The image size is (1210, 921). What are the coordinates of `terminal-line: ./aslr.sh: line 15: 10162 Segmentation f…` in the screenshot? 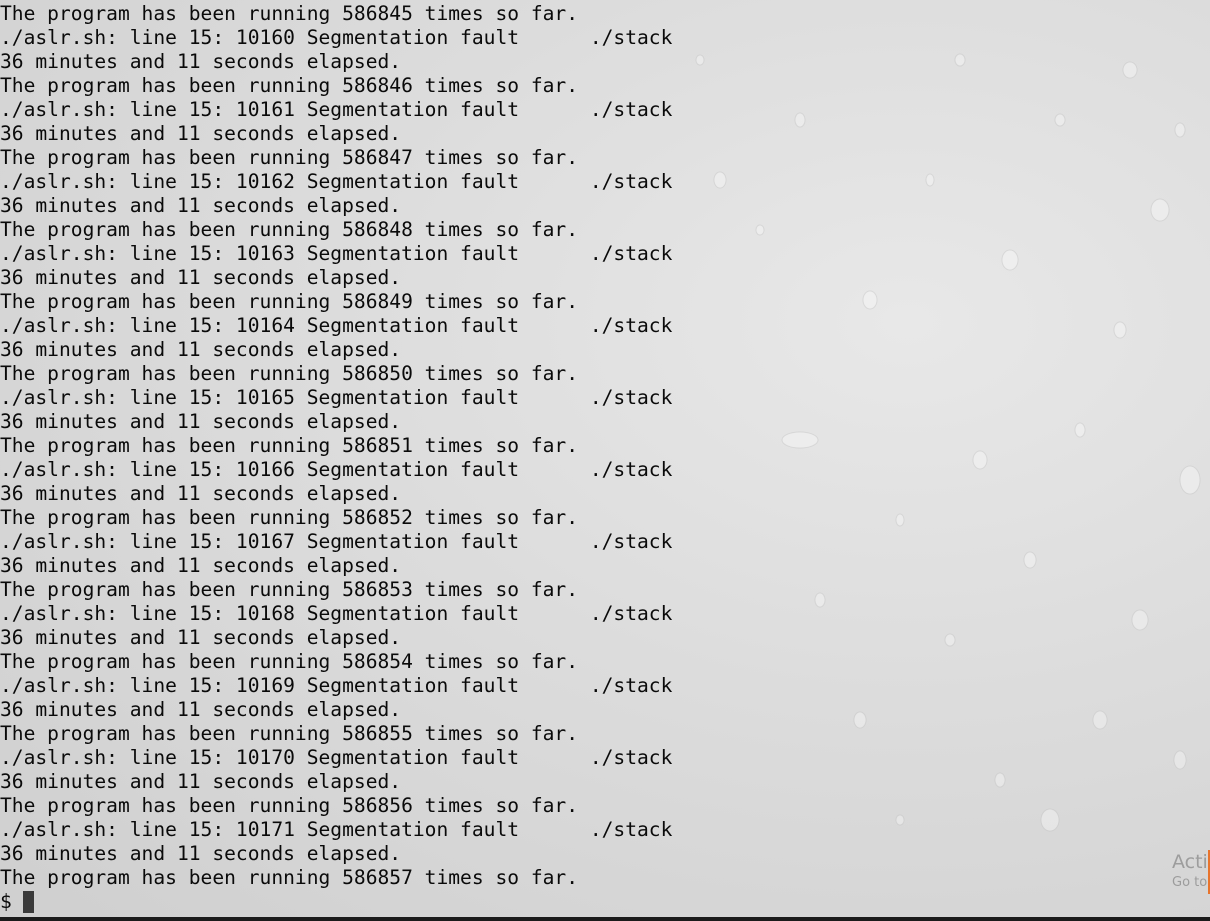 It's located at (336, 181).